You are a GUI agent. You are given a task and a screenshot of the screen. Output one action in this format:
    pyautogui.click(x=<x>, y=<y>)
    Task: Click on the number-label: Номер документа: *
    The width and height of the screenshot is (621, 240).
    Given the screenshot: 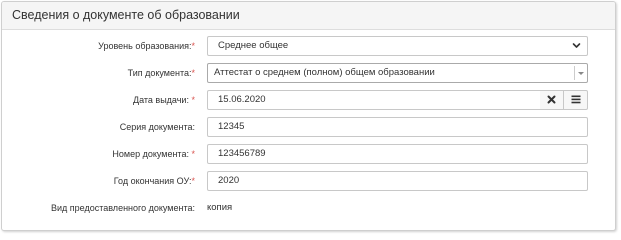 What is the action you would take?
    pyautogui.click(x=153, y=154)
    